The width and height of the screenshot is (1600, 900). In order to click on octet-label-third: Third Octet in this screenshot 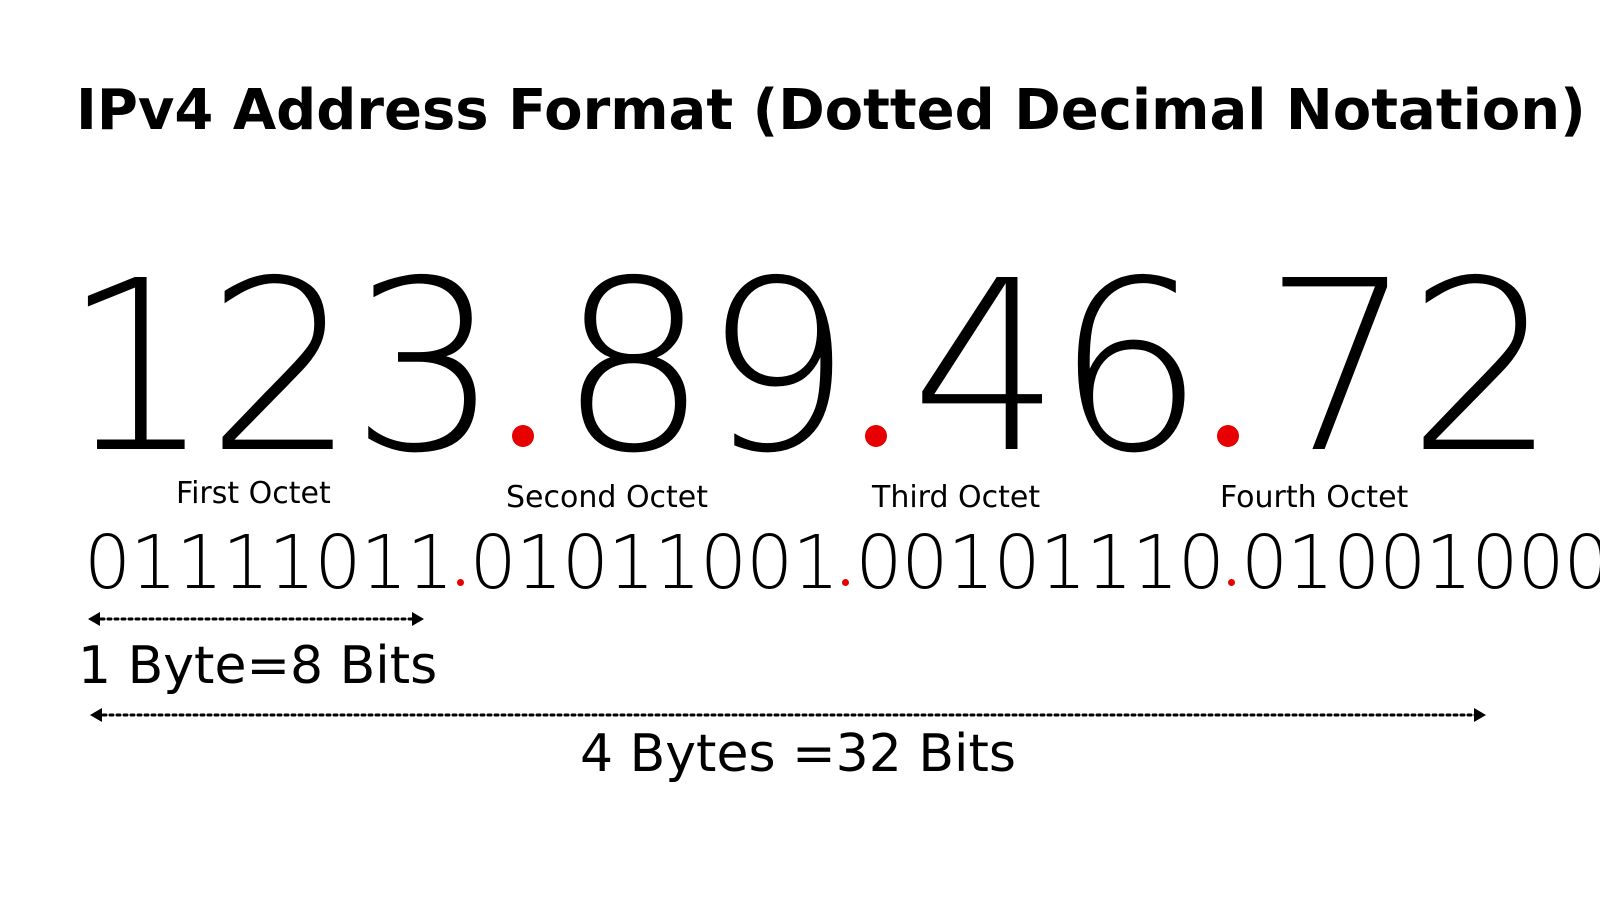, I will do `click(956, 497)`.